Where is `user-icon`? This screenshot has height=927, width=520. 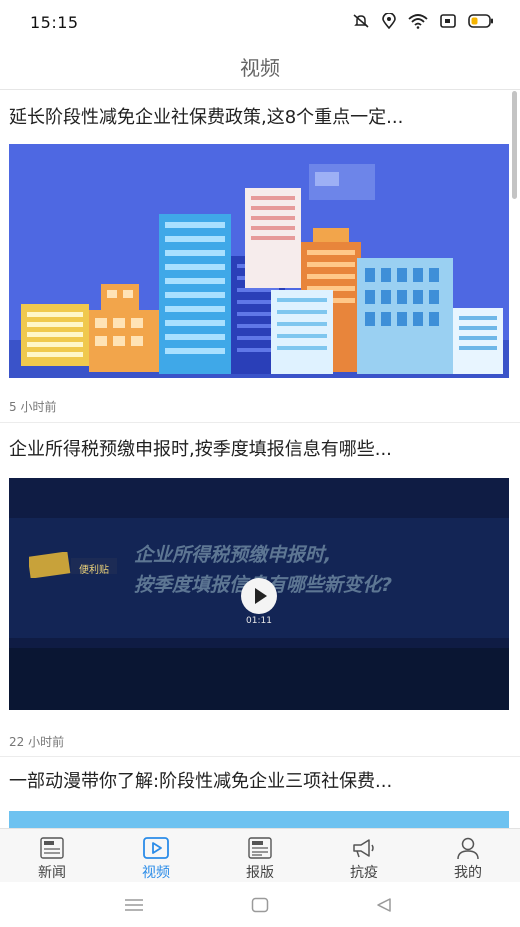
user-icon is located at coordinates (468, 847).